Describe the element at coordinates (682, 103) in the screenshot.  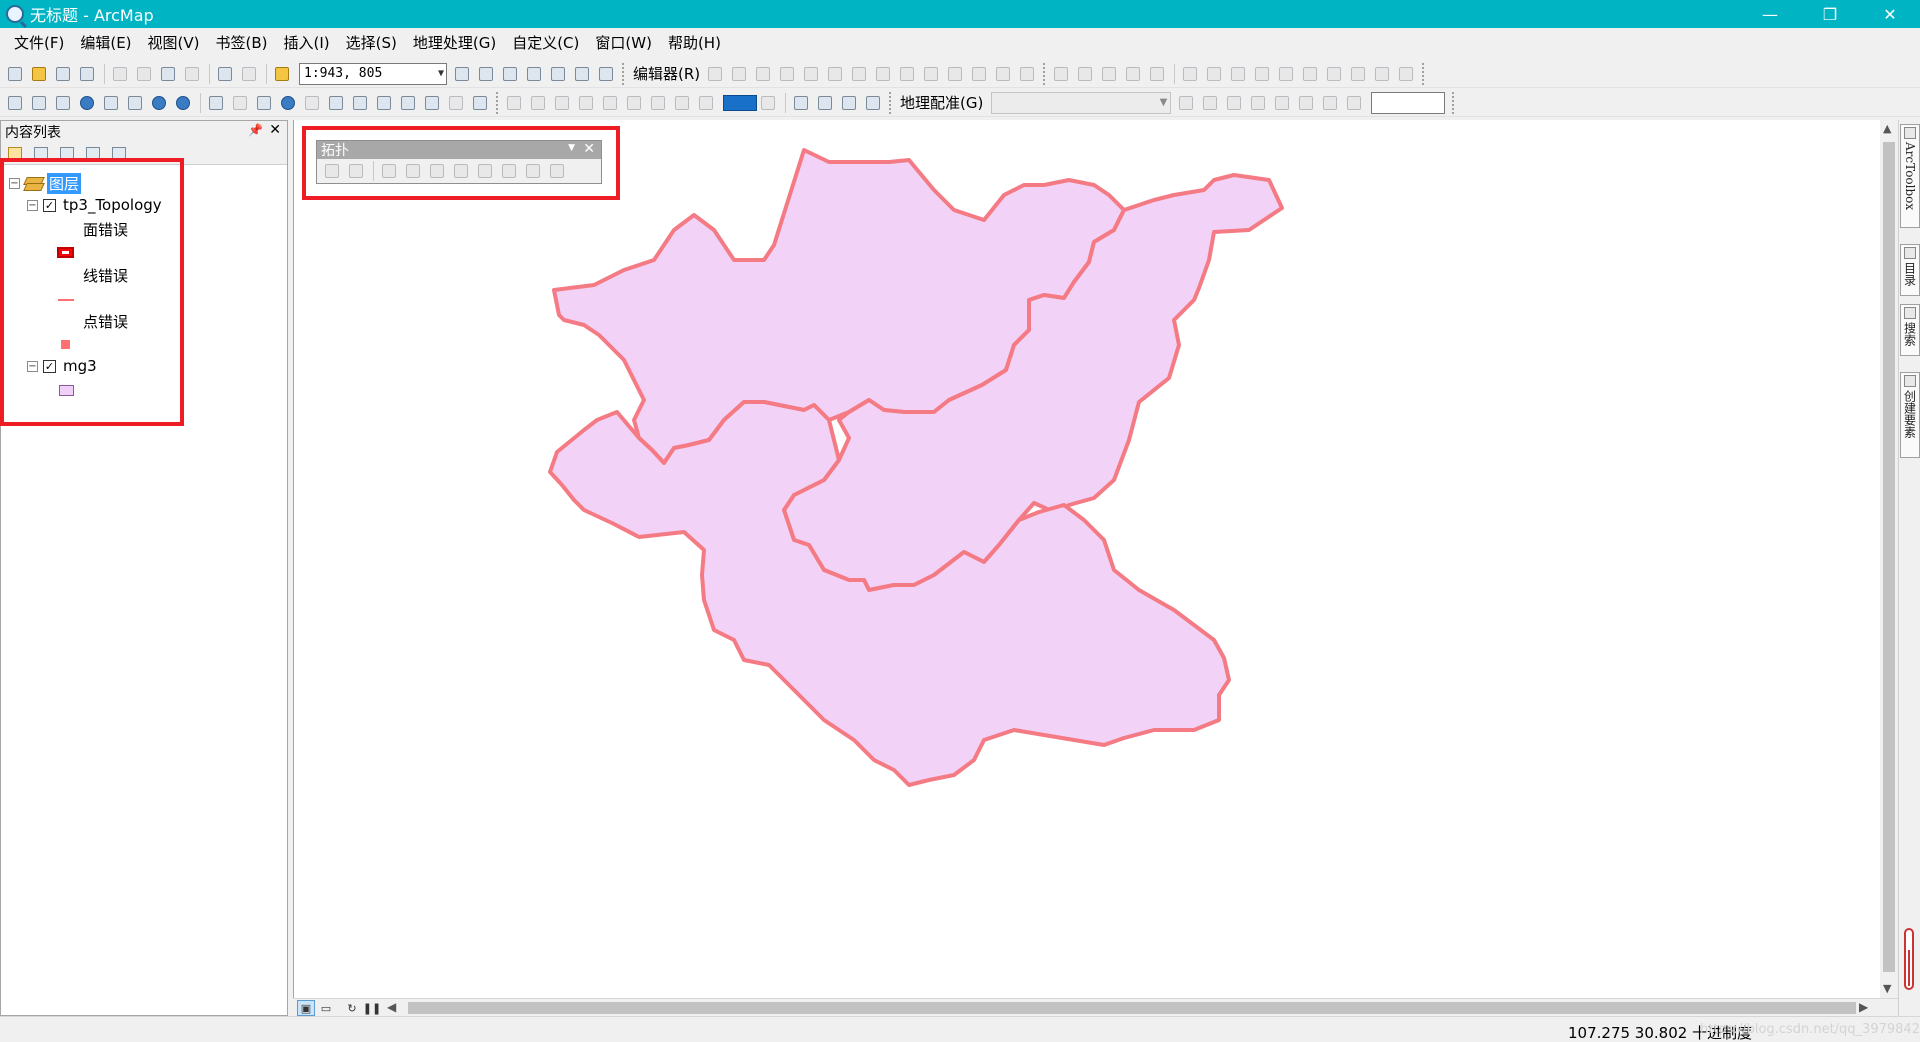
I see `layout-back-icon` at that location.